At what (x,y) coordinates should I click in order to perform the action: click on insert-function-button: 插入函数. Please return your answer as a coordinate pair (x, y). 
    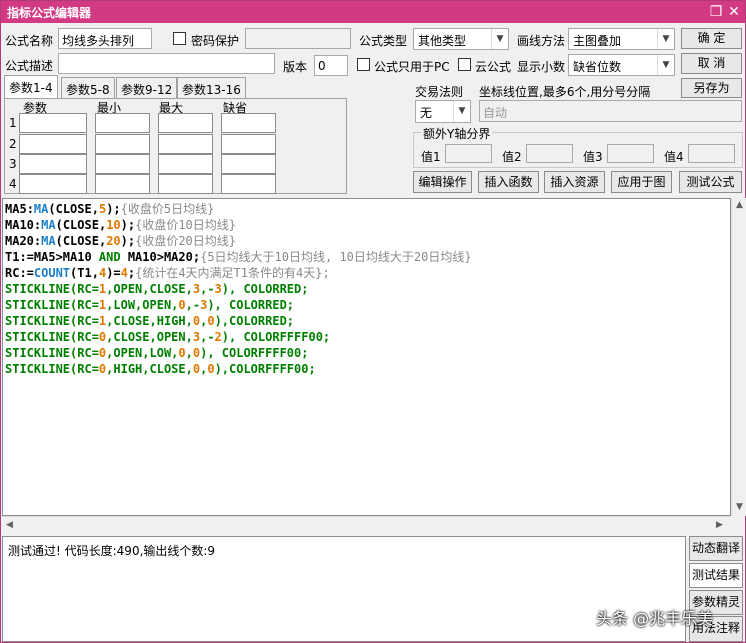
    Looking at the image, I should click on (508, 182).